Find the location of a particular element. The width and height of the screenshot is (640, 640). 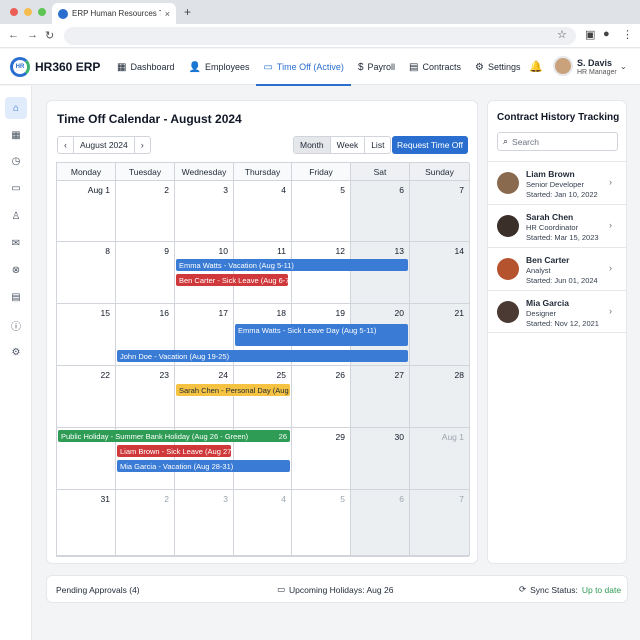

calendar-day-cell: 15 is located at coordinates (86, 335).